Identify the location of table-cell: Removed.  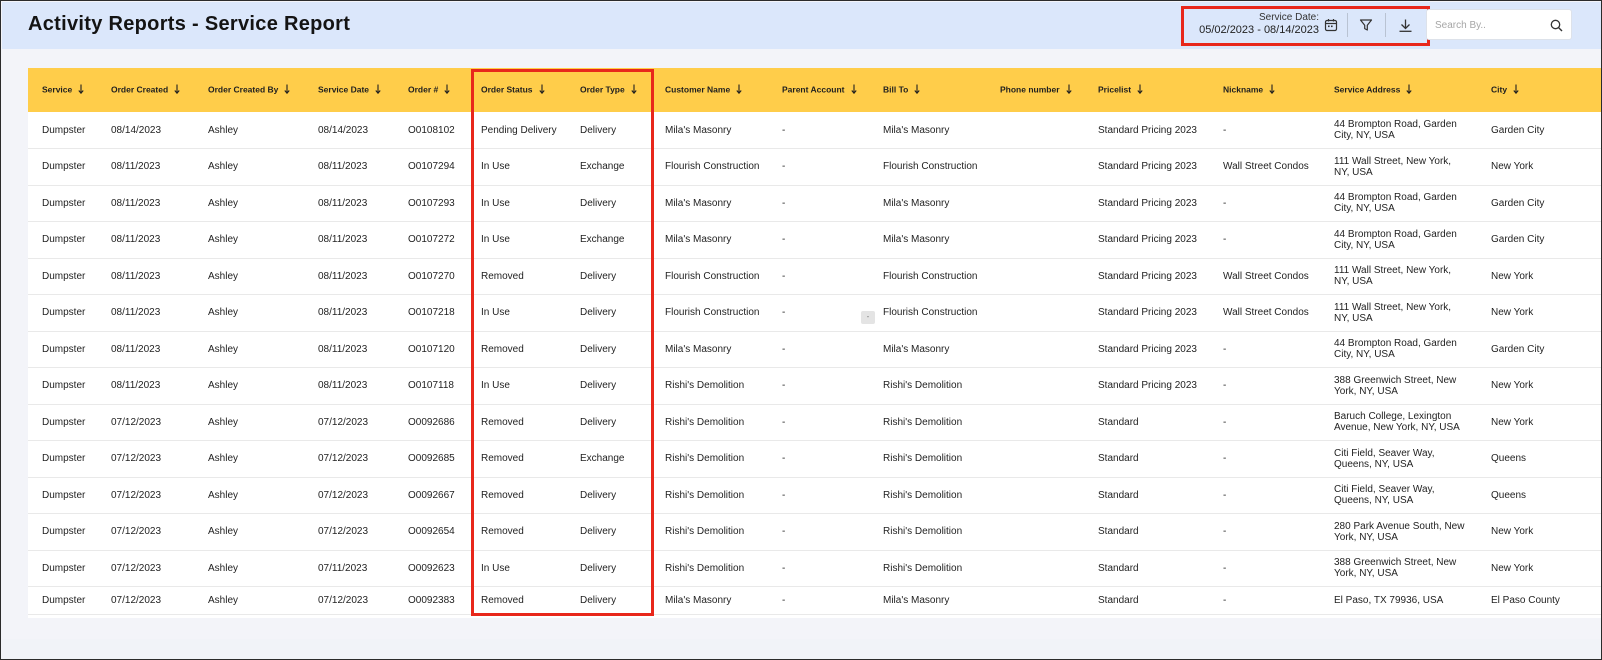
(502, 349).